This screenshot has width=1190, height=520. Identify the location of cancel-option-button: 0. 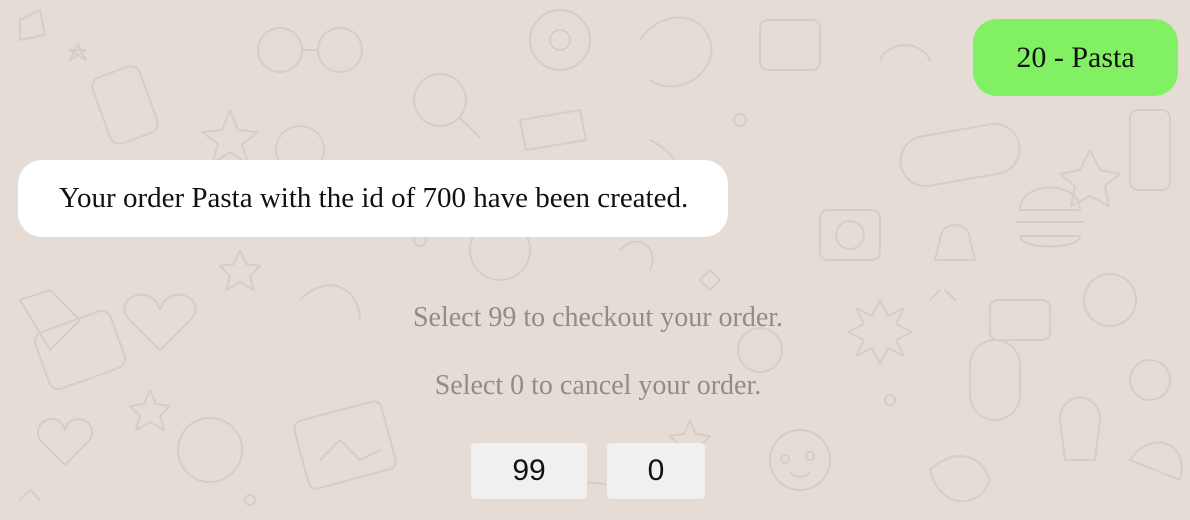
(656, 471).